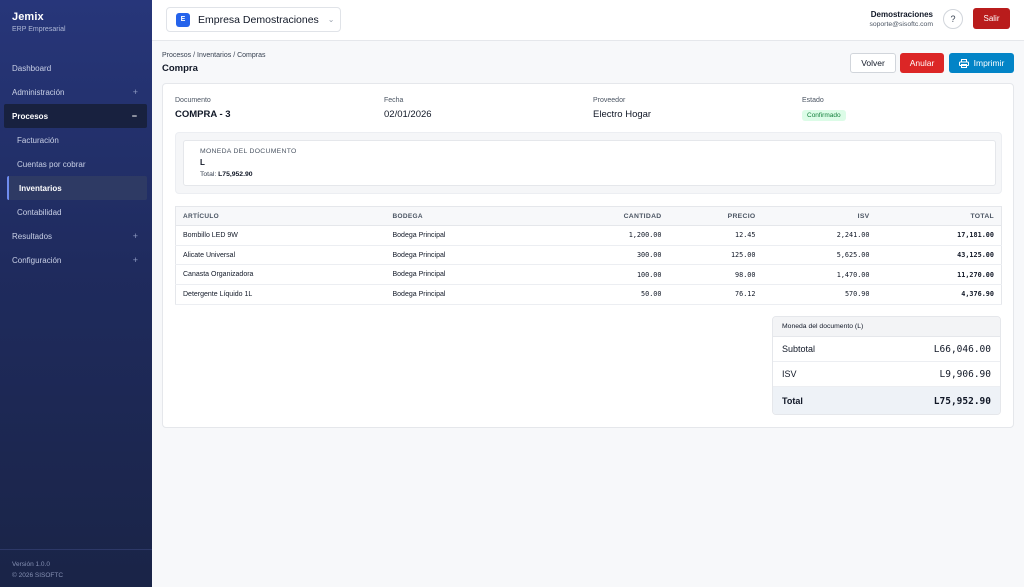 The width and height of the screenshot is (1024, 587). I want to click on sidebar-item-label: Cuentas por cobrar, so click(51, 164).